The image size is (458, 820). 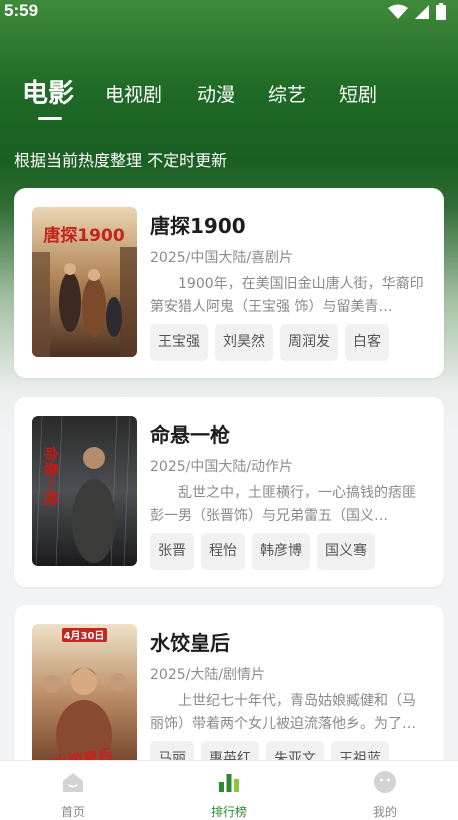 I want to click on cast-tags: 张晋 程怡 韩彦博 国义骞, so click(x=262, y=551).